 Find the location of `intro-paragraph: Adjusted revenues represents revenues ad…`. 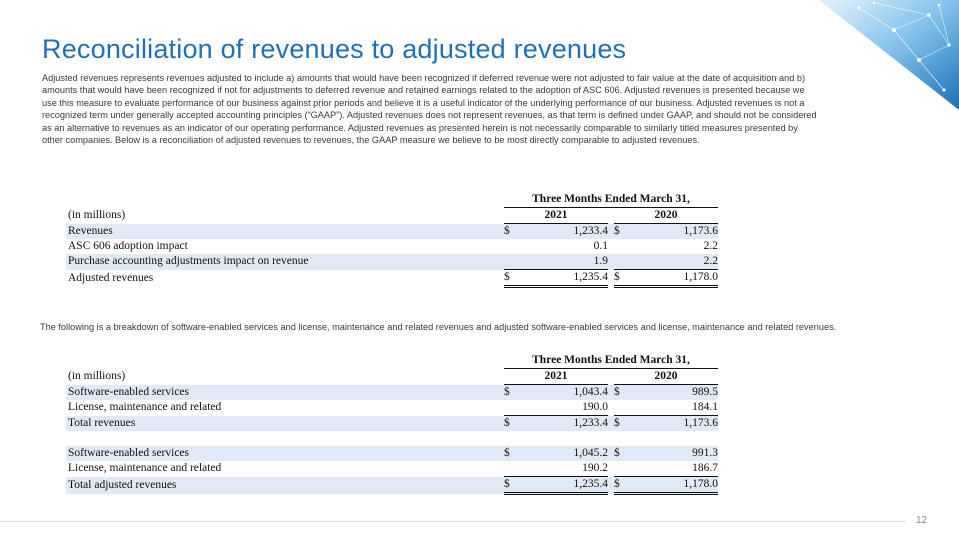

intro-paragraph: Adjusted revenues represents revenues ad… is located at coordinates (429, 109).